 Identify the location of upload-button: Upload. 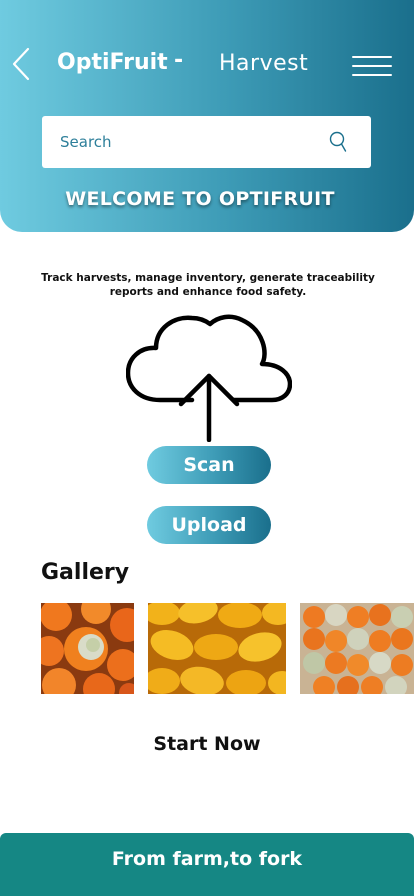
(209, 525).